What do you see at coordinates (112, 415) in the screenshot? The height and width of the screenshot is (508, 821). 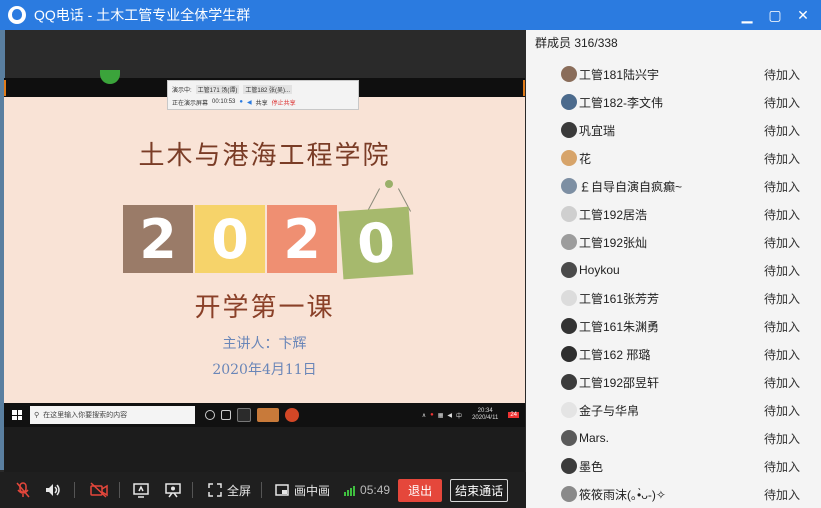 I see `taskbar-search: ⚲ 在这里输入你要搜索的内容` at bounding box center [112, 415].